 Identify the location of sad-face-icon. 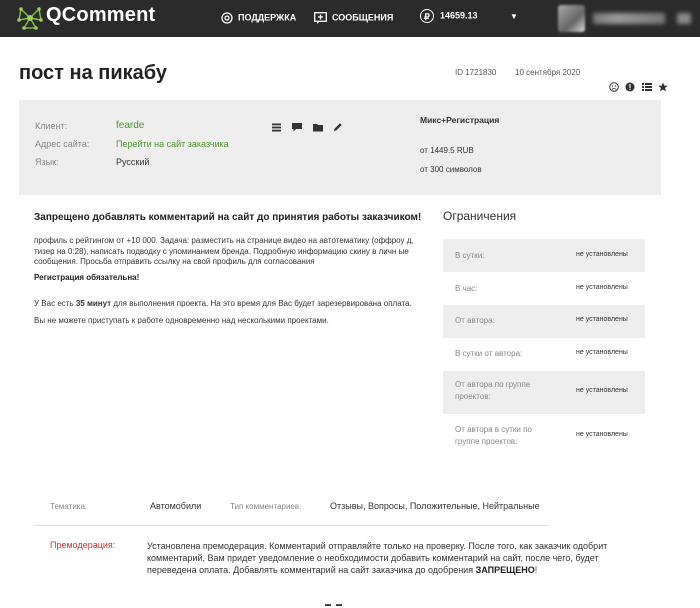
(614, 87).